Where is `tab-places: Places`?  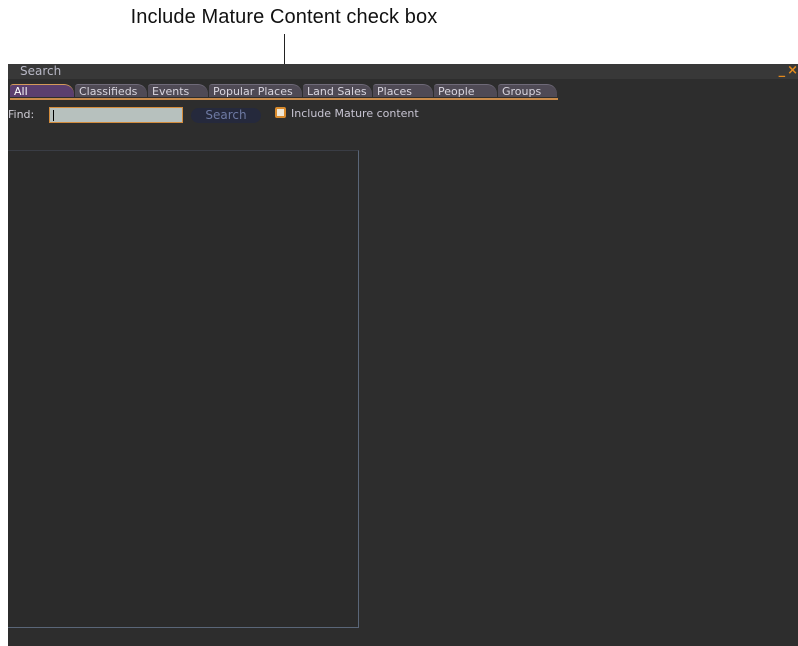 tab-places: Places is located at coordinates (403, 91).